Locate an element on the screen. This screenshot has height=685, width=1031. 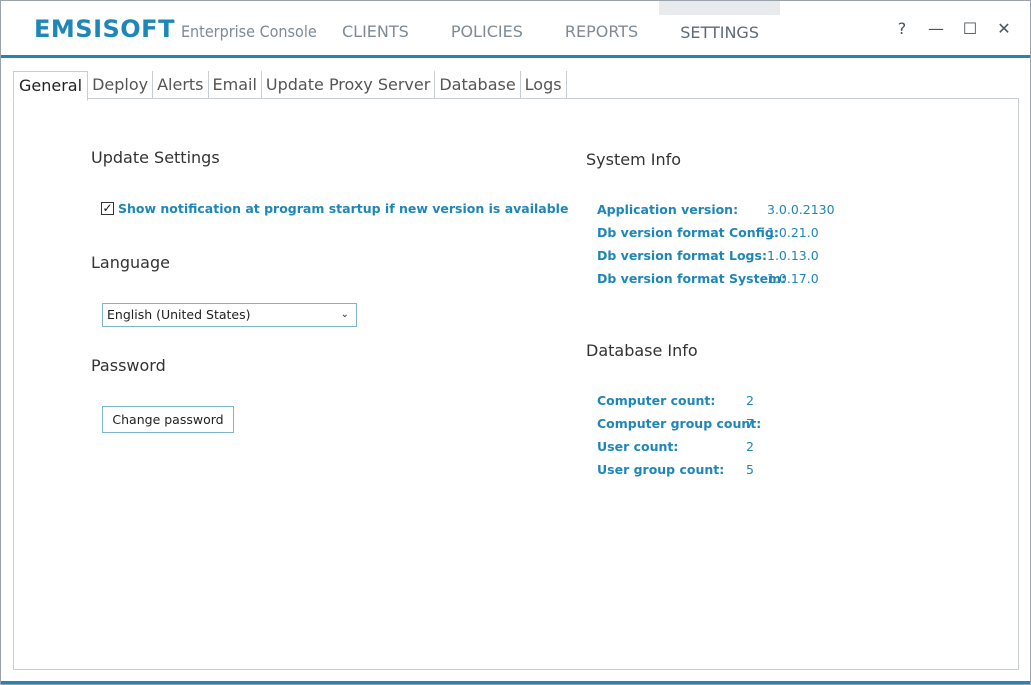
tab-deploy: Deploy is located at coordinates (121, 85).